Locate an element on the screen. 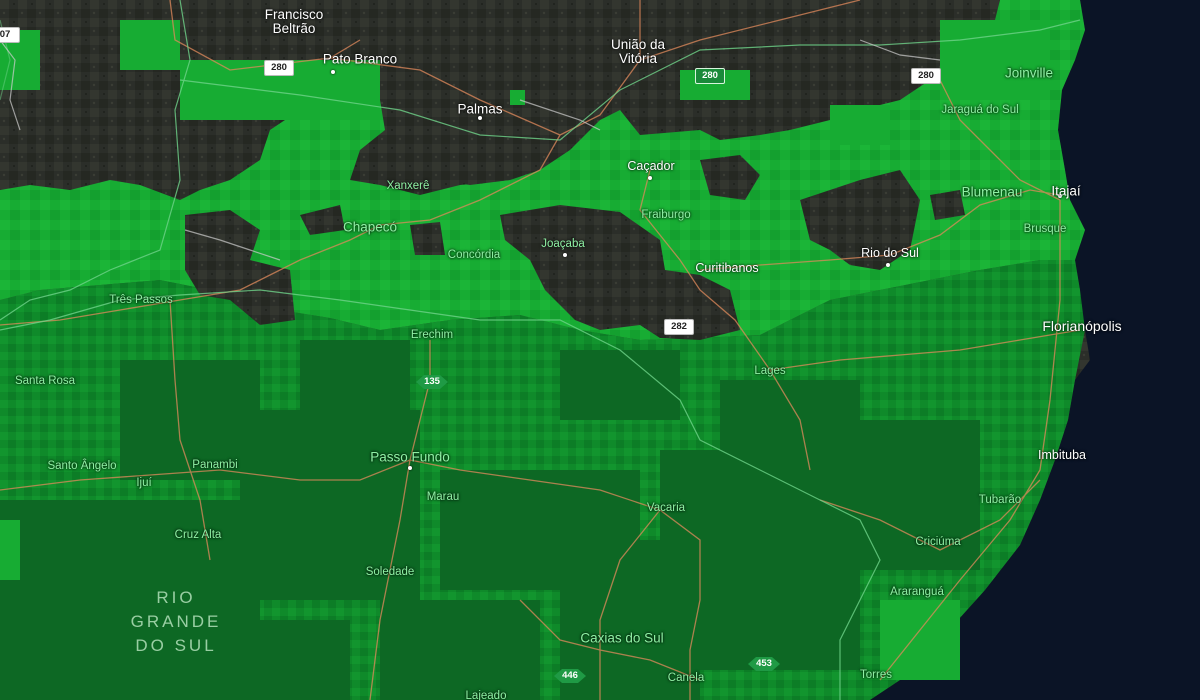 This screenshot has height=700, width=1200. city-label-cacador: Caçador is located at coordinates (650, 166).